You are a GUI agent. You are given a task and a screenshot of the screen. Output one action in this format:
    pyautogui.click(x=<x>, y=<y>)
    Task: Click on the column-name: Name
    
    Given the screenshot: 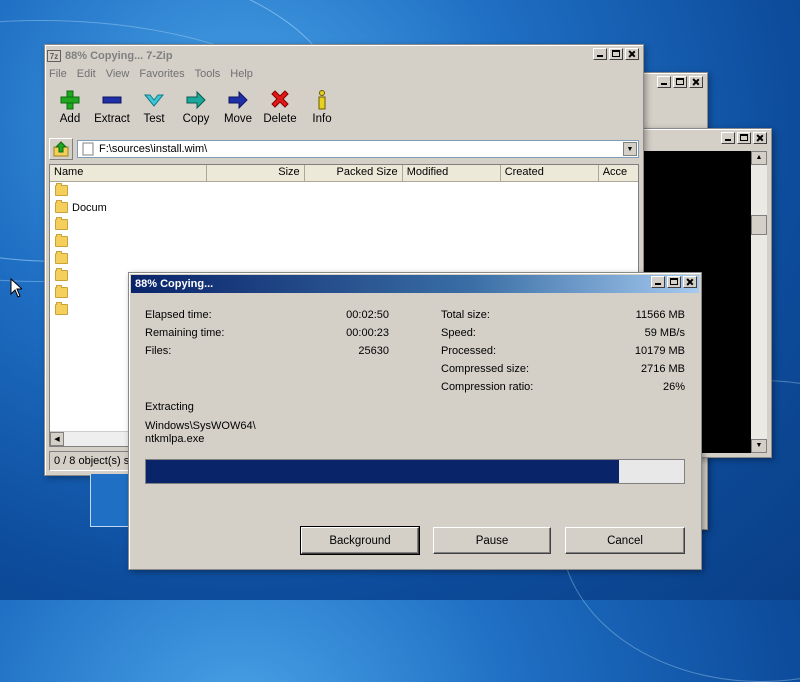 What is the action you would take?
    pyautogui.click(x=128, y=173)
    